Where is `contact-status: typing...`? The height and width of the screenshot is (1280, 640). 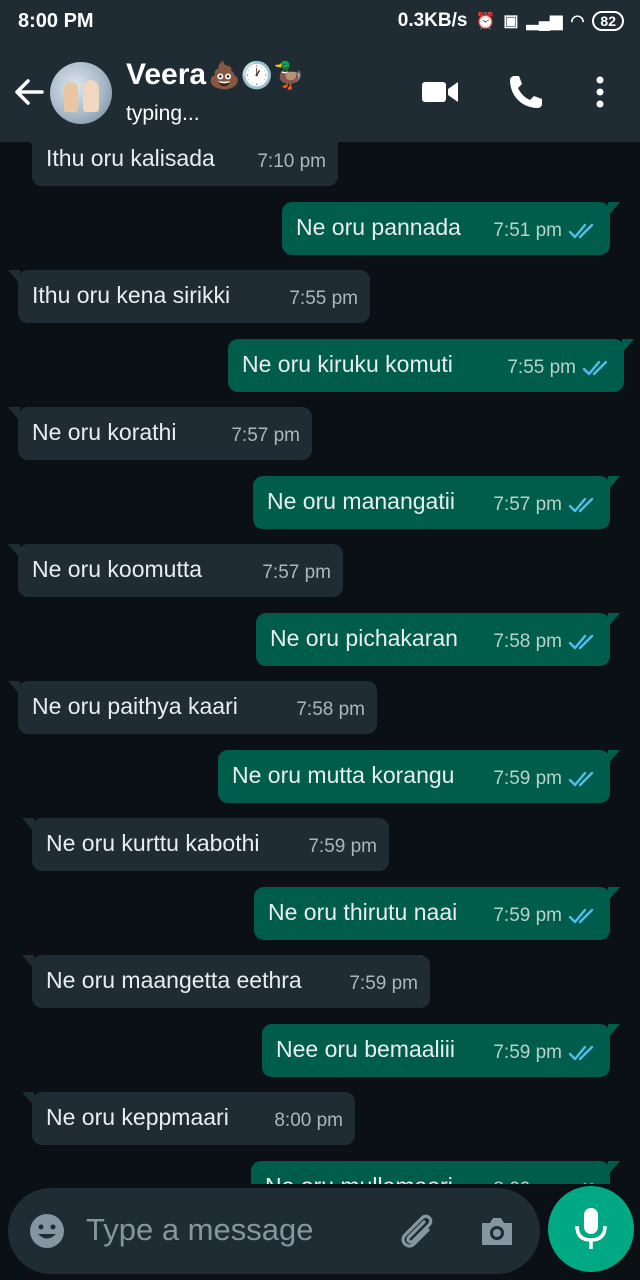
contact-status: typing... is located at coordinates (163, 113).